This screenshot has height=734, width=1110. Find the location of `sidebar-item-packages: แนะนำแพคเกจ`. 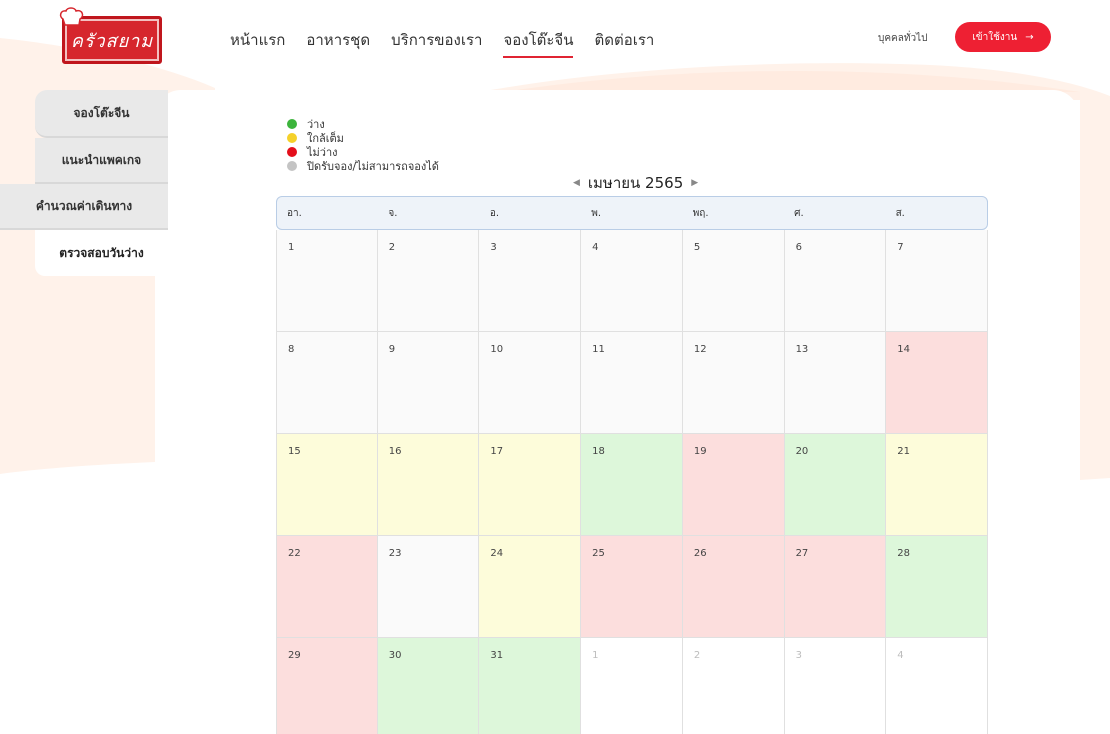

sidebar-item-packages: แนะนำแพคเกจ is located at coordinates (101, 161).